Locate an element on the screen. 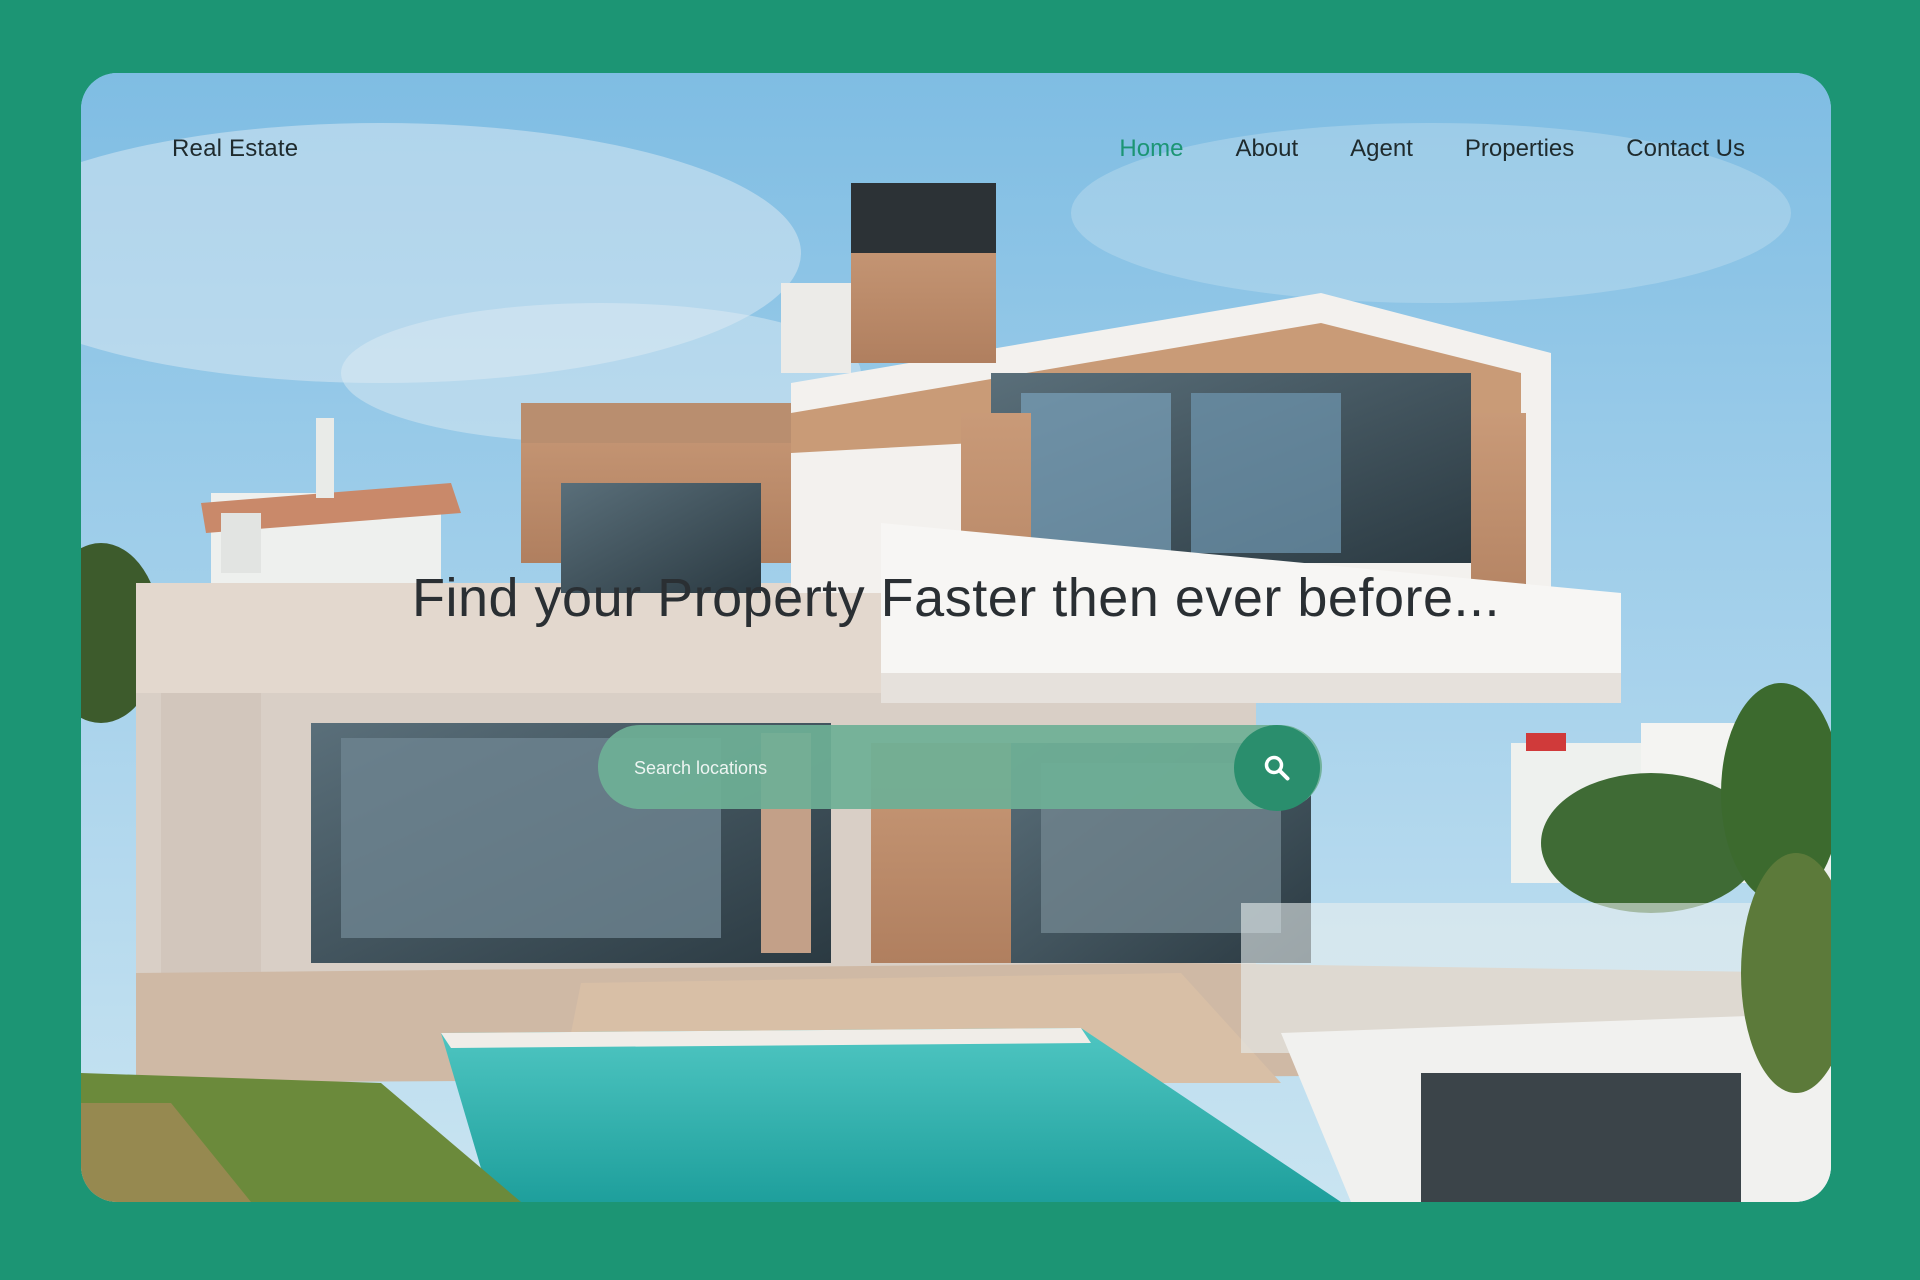 The width and height of the screenshot is (1920, 1280). nav-link-agent: Agent is located at coordinates (1381, 149).